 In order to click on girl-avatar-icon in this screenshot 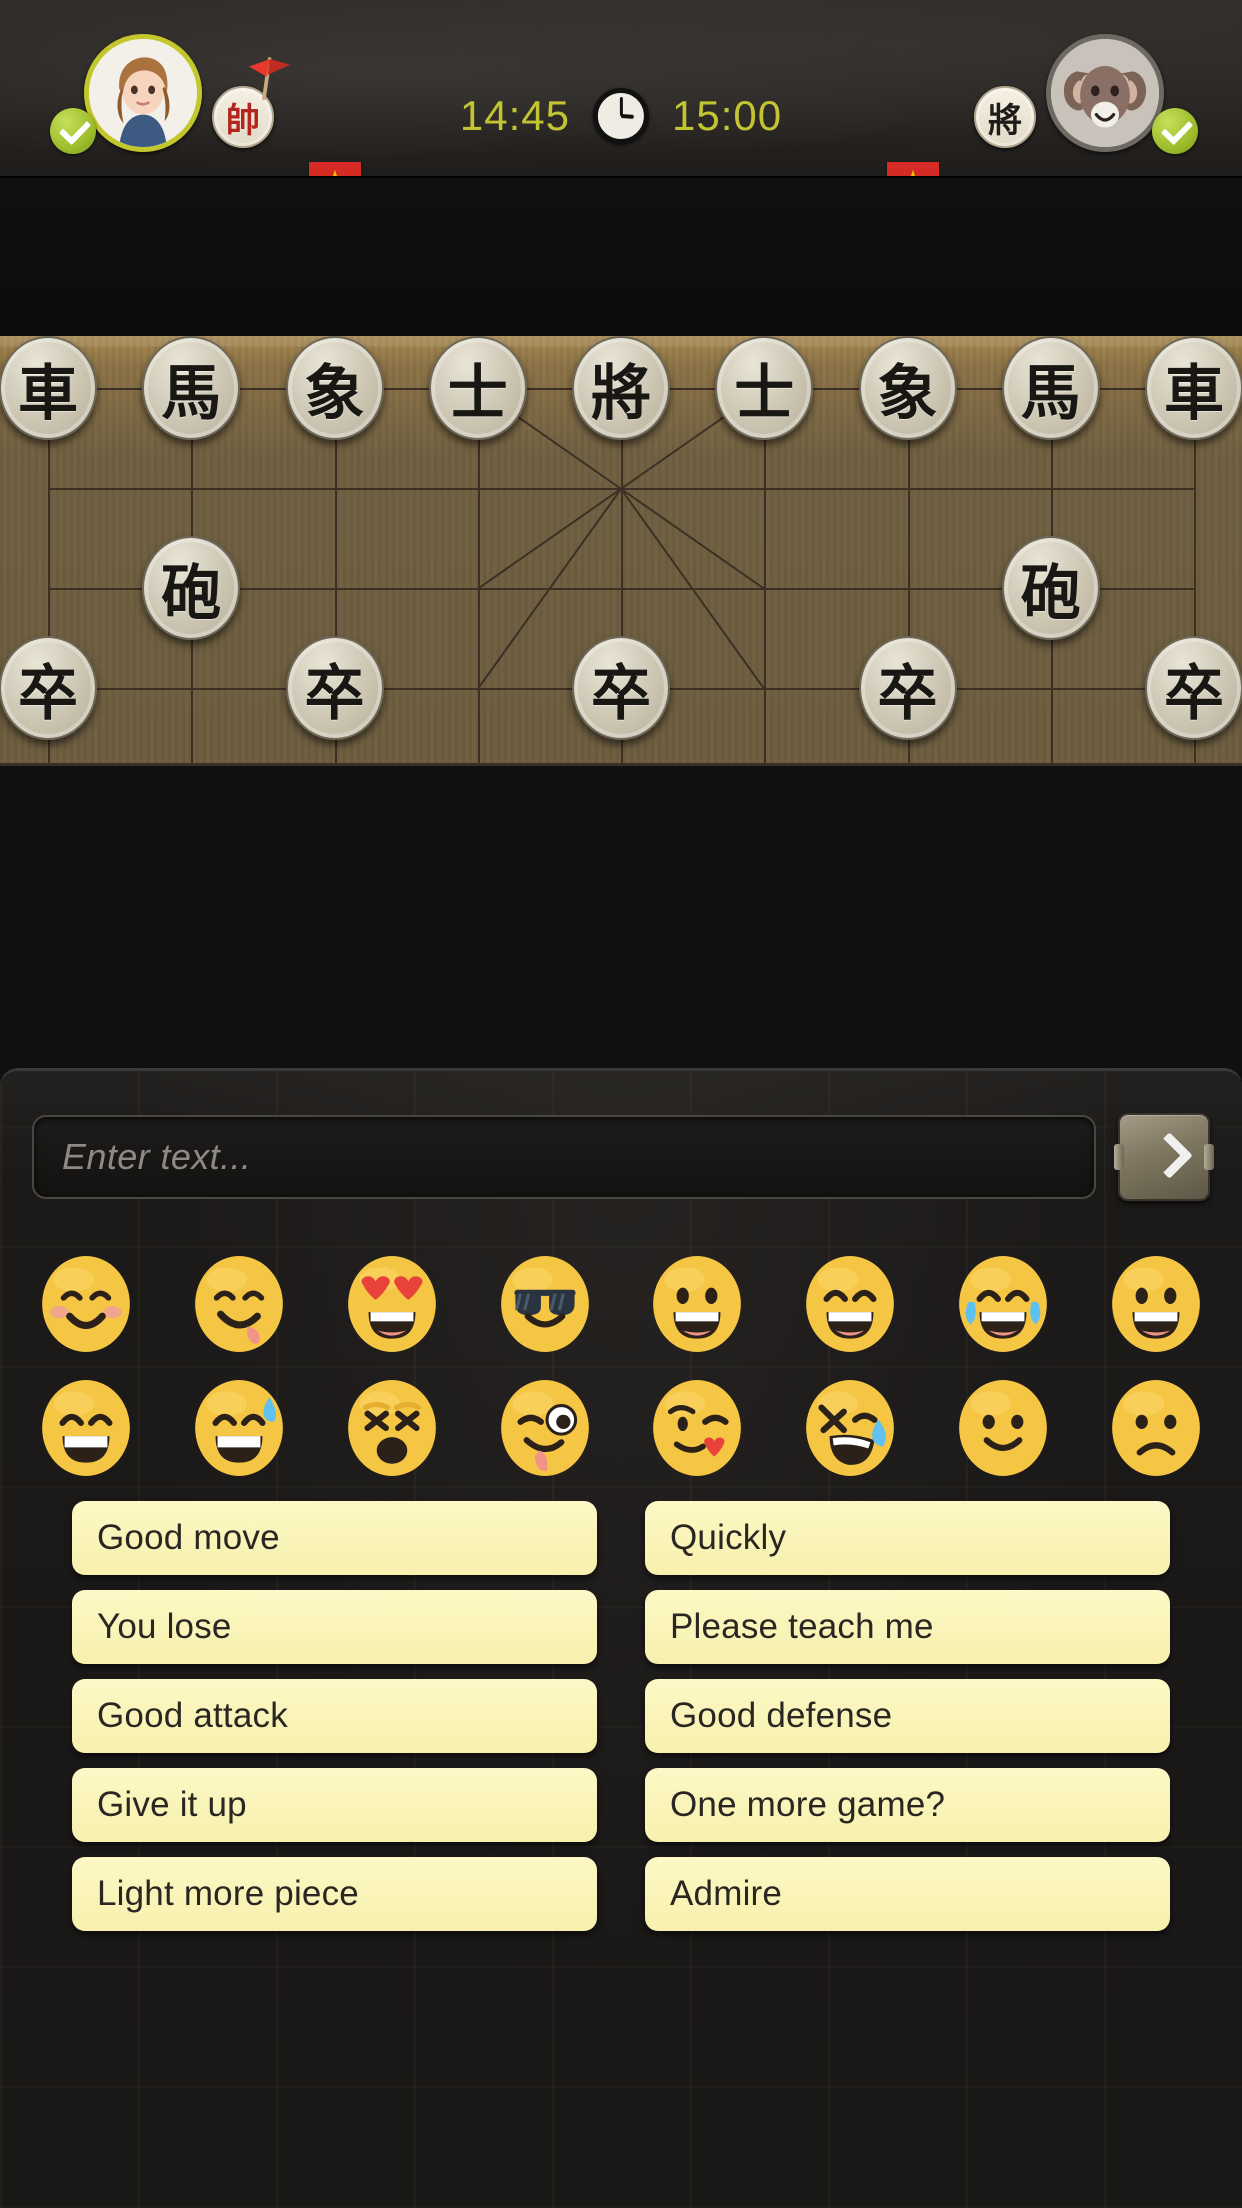, I will do `click(143, 93)`.